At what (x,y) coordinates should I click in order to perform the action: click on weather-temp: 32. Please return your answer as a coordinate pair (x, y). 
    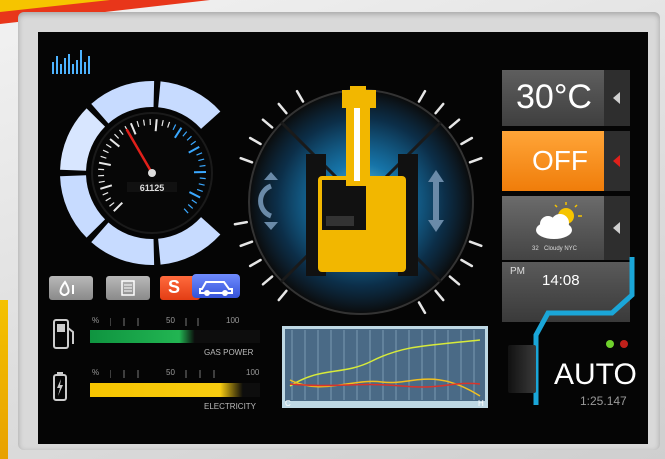
    Looking at the image, I should click on (535, 249).